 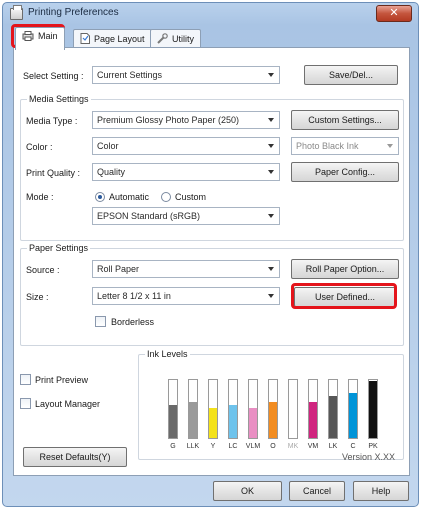 I want to click on ink-label-lc: LC, so click(x=233, y=446).